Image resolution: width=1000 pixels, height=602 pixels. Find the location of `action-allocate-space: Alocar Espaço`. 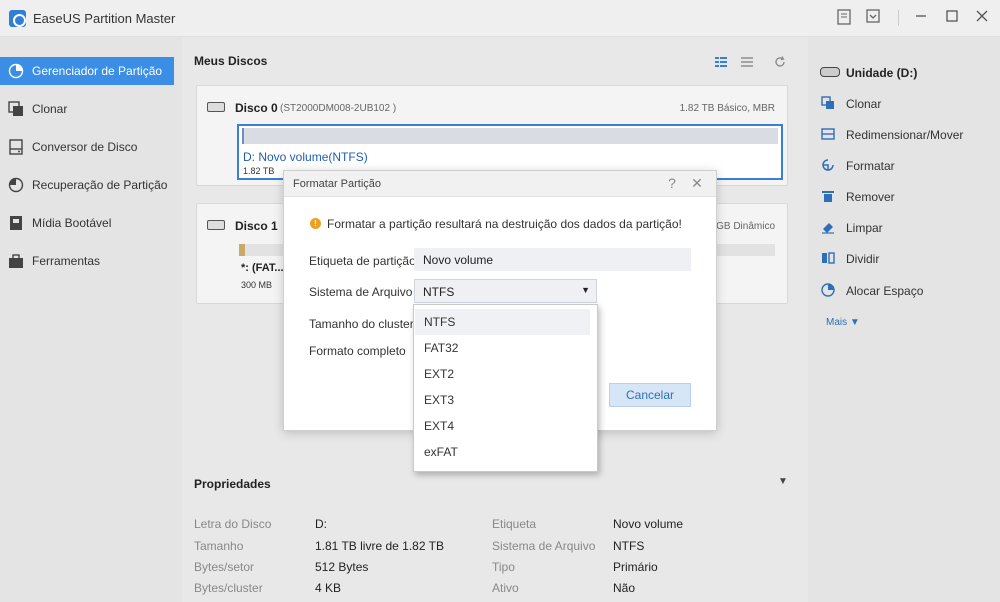

action-allocate-space: Alocar Espaço is located at coordinates (907, 291).